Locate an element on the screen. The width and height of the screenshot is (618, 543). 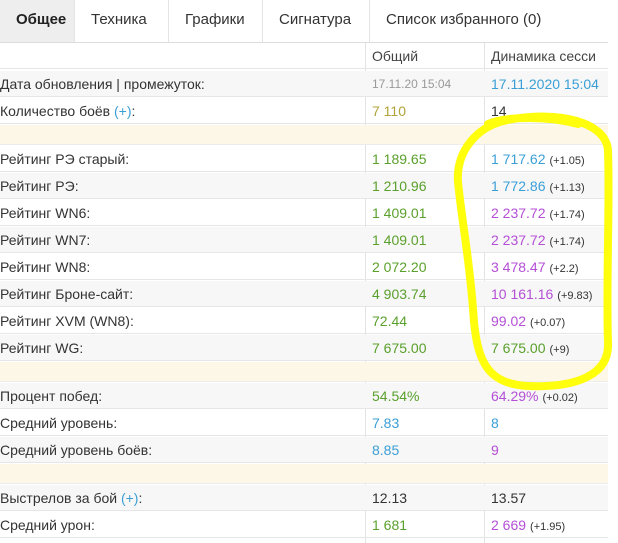
table-row: Рейтинг WN6: 1 409.01 2 237.72 (+1.74) is located at coordinates (304, 213).